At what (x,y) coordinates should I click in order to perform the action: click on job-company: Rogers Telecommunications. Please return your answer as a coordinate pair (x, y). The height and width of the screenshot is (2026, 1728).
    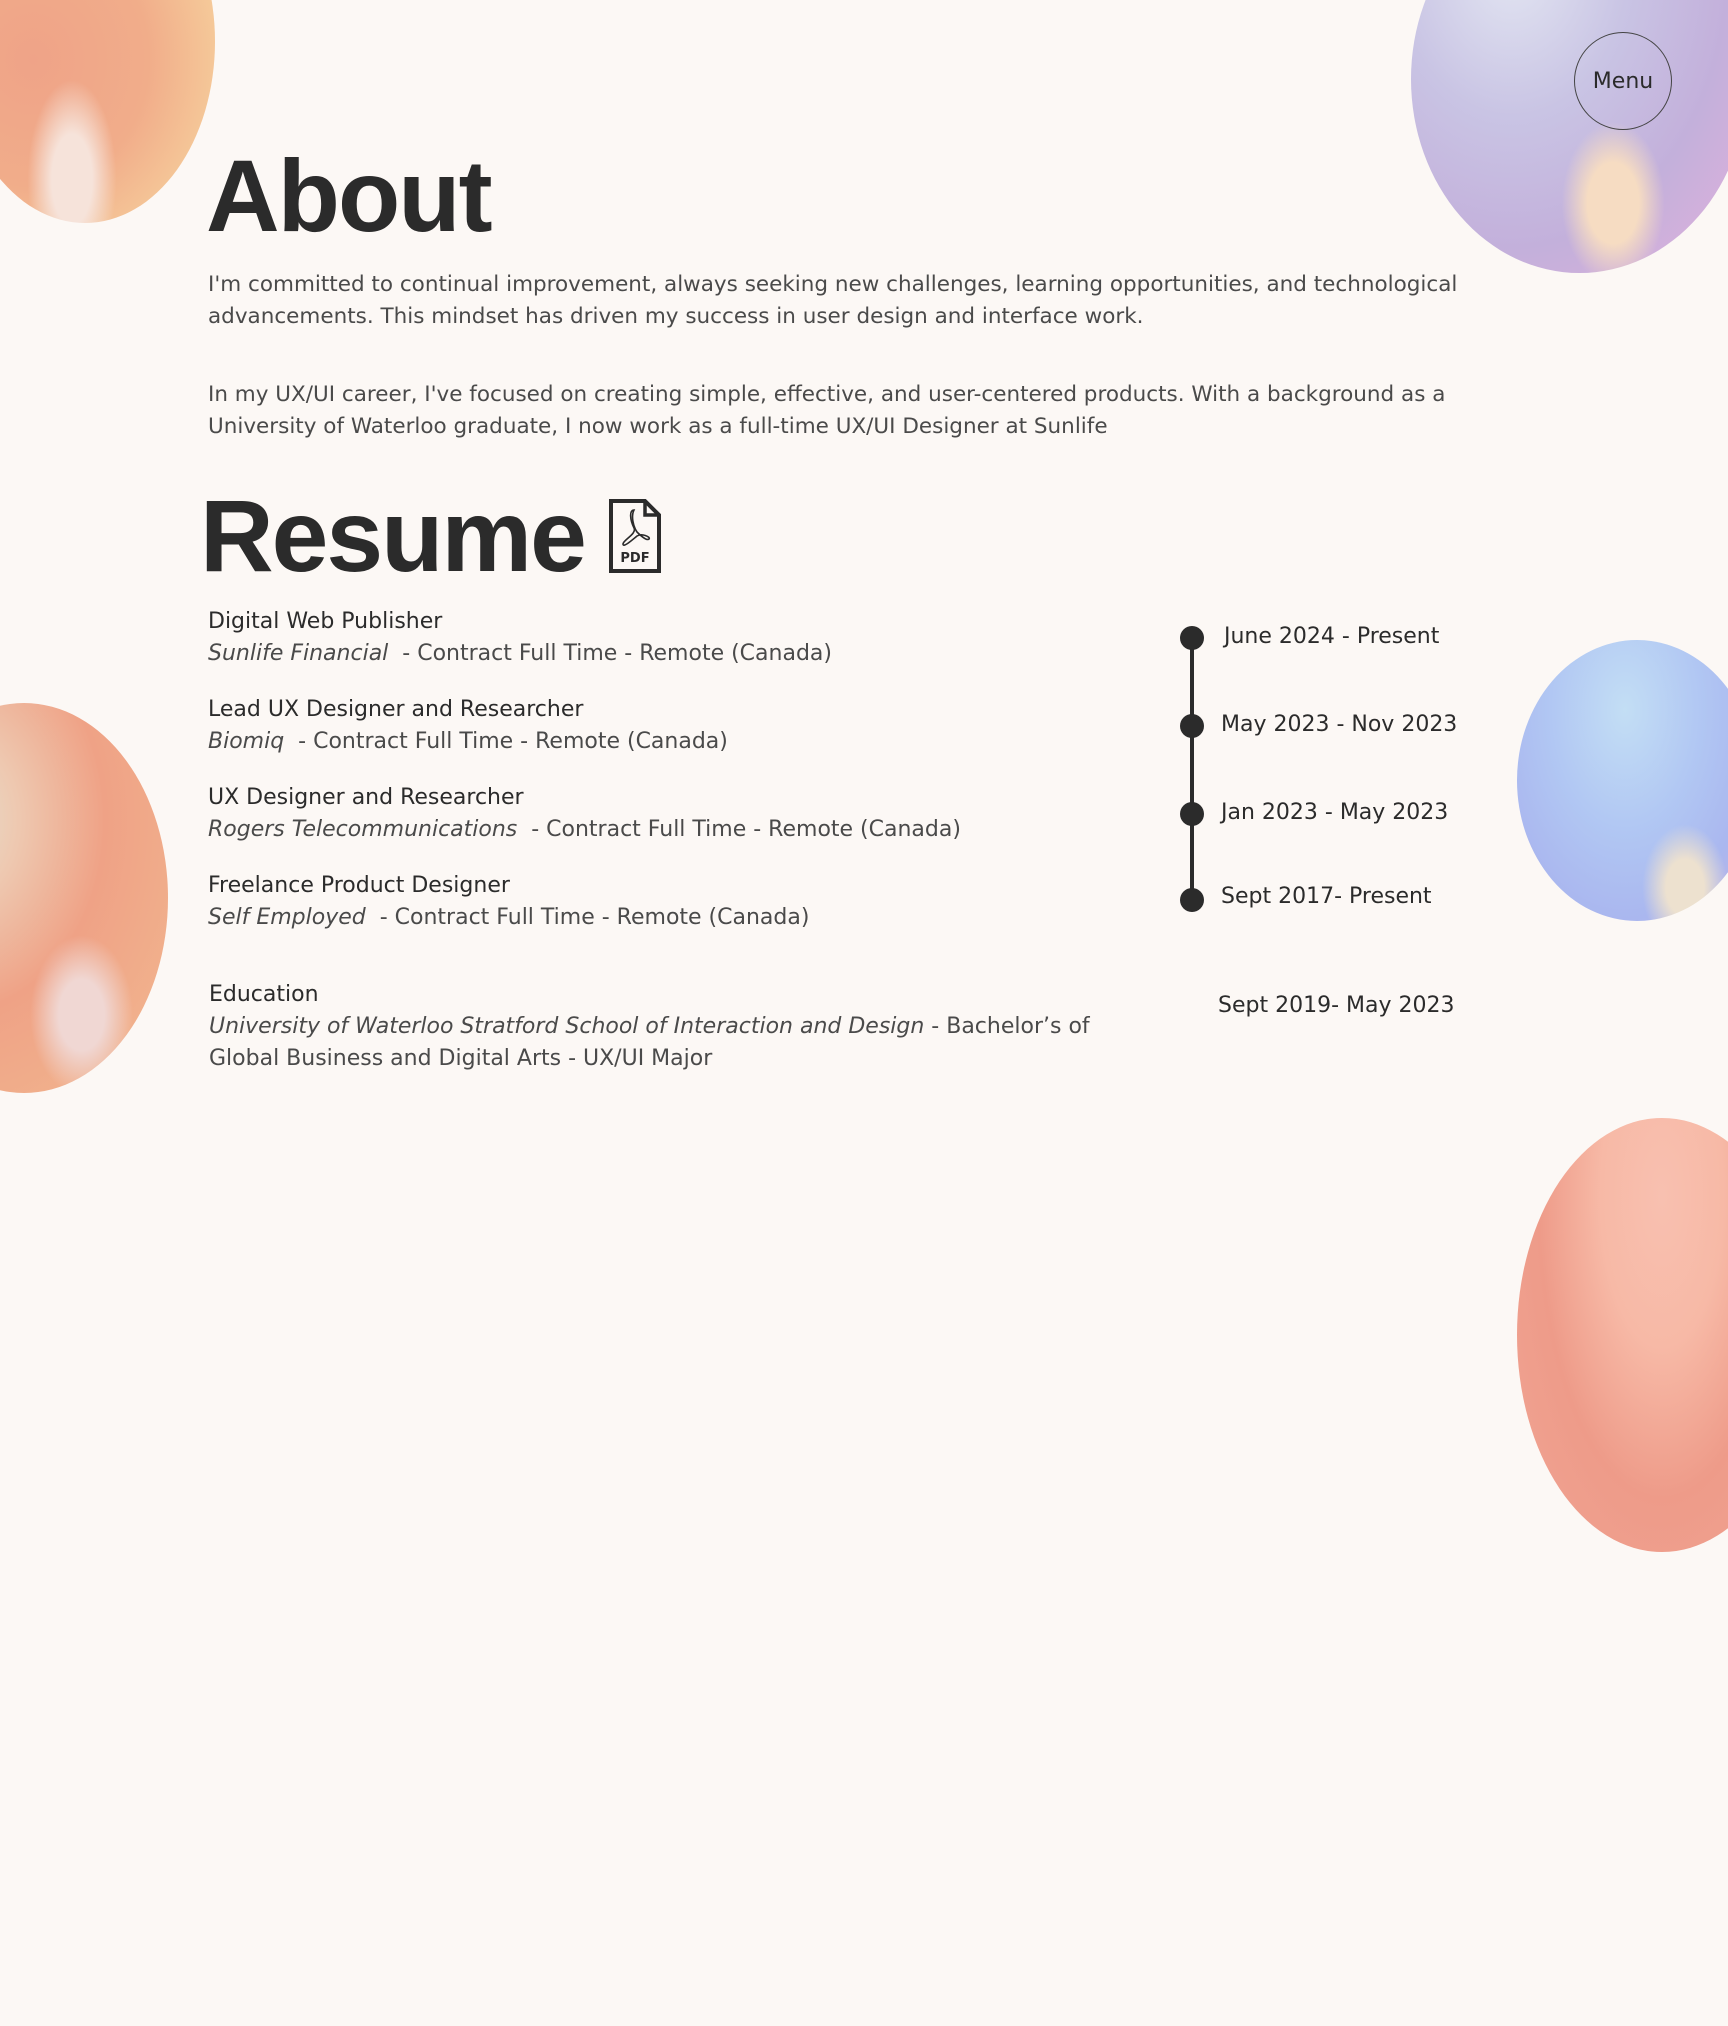
    Looking at the image, I should click on (363, 829).